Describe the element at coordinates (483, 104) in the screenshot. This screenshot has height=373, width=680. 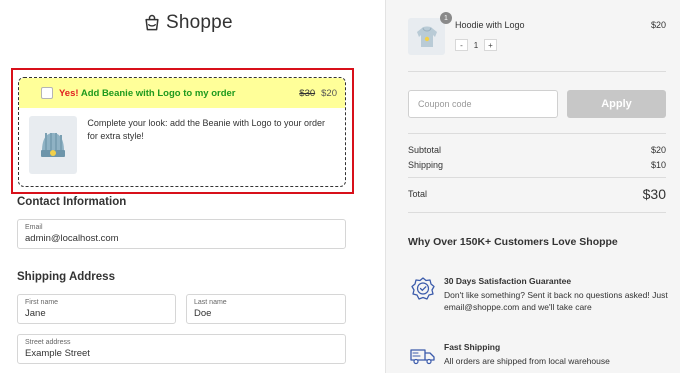
I see `coupon-input: Coupon code` at that location.